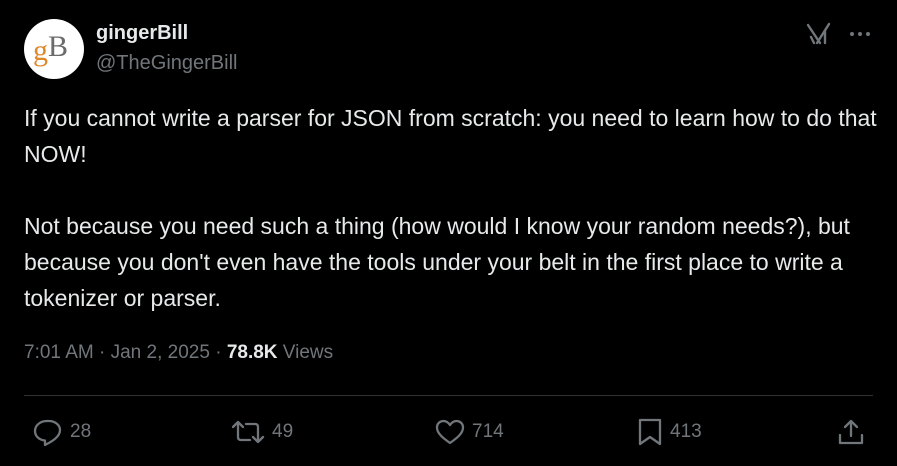 The width and height of the screenshot is (897, 466). What do you see at coordinates (142, 33) in the screenshot?
I see `author-display-name: gingerBill` at bounding box center [142, 33].